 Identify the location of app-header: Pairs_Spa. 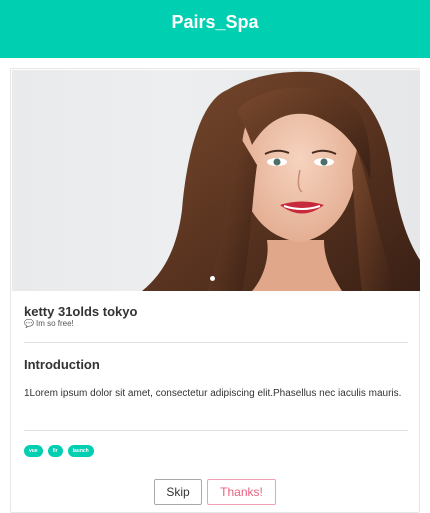
(215, 29).